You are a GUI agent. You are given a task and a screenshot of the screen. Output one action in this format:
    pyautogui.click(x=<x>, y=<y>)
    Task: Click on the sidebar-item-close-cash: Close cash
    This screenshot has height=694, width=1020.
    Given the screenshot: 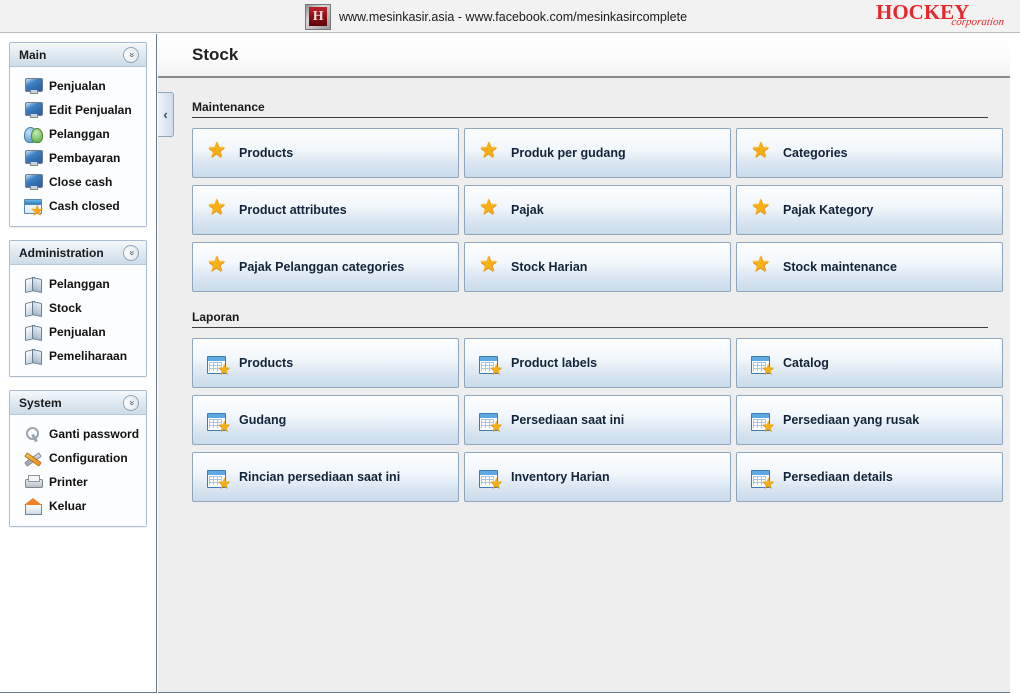 What is the action you would take?
    pyautogui.click(x=78, y=182)
    